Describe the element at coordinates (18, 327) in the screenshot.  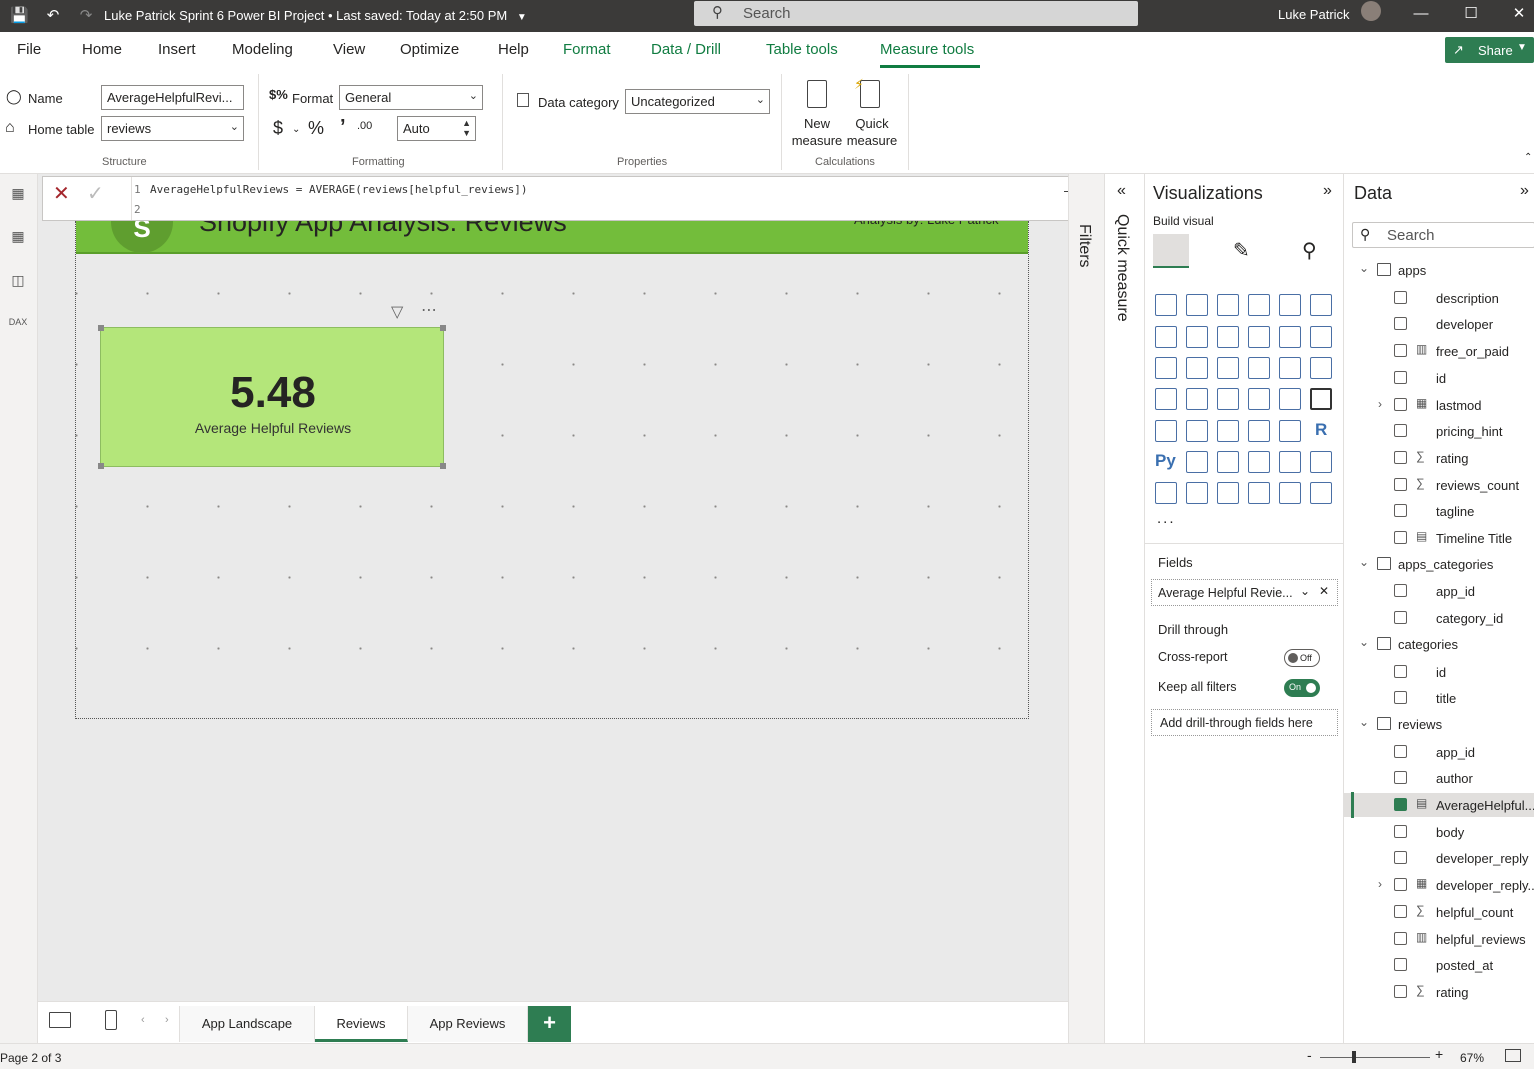
I see `dax-query-icon: DAX` at that location.